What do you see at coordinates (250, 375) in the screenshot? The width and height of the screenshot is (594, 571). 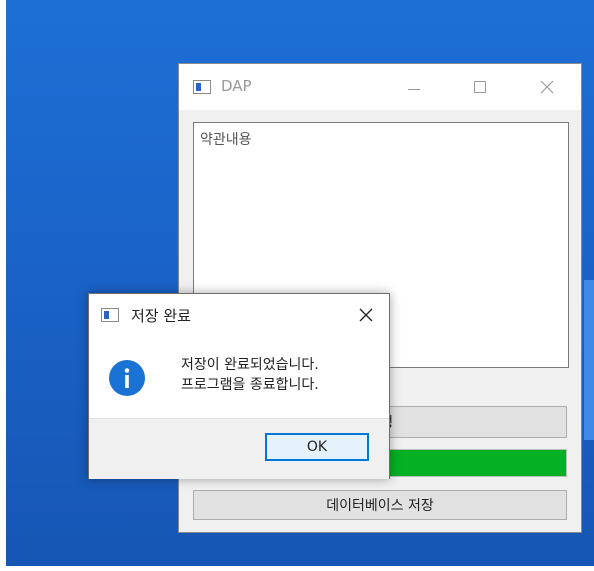 I see `dialog-message: 저장이 완료되었습니다. 프로그램을 종료합니다.` at bounding box center [250, 375].